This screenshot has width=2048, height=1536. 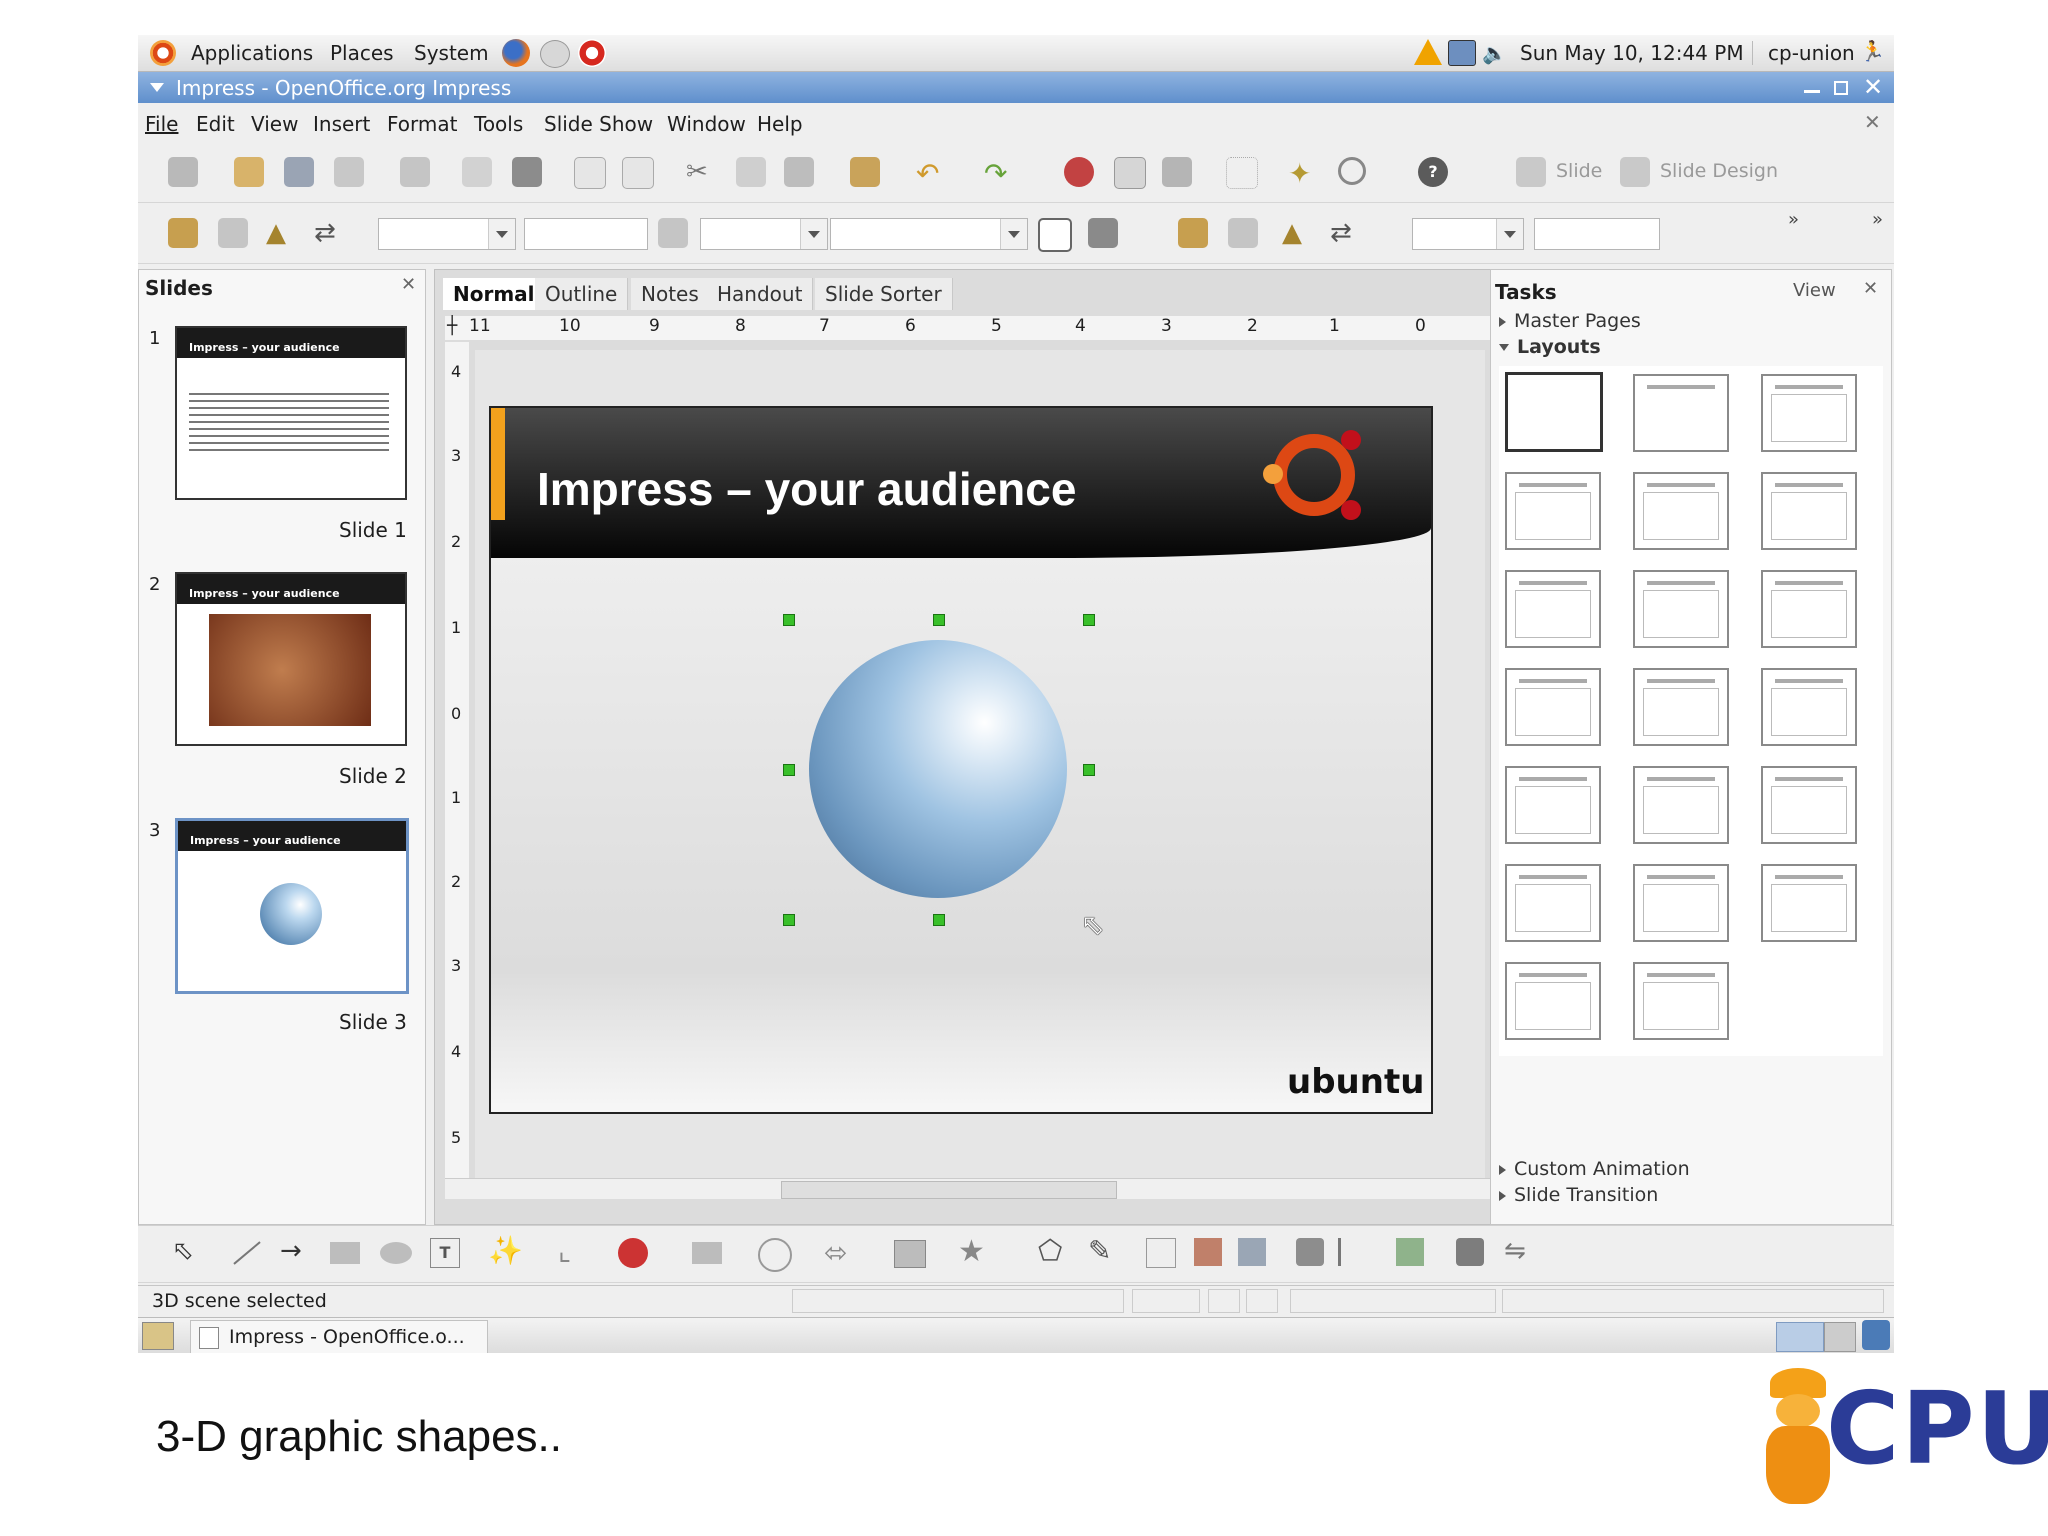 I want to click on area-icon, so click(x=1103, y=233).